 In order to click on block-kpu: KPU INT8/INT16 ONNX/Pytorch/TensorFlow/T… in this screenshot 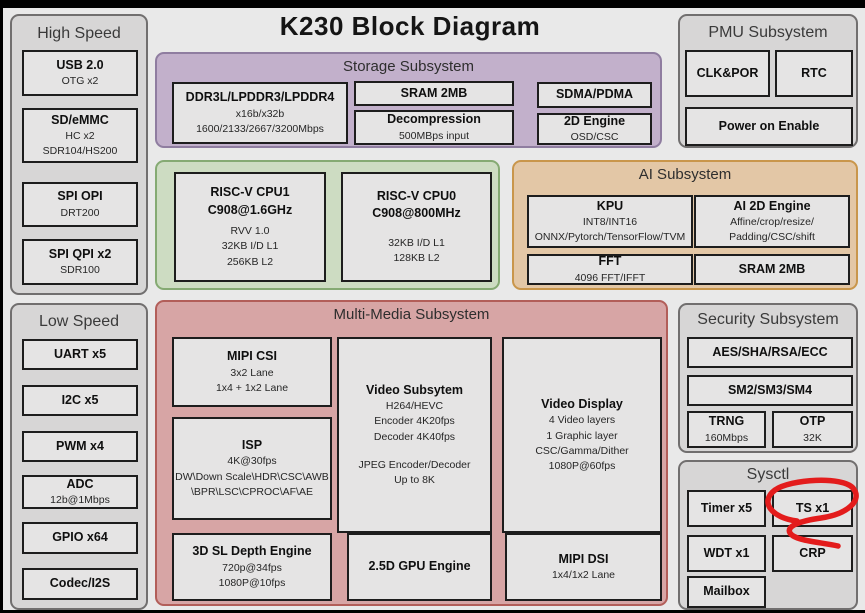, I will do `click(610, 221)`.